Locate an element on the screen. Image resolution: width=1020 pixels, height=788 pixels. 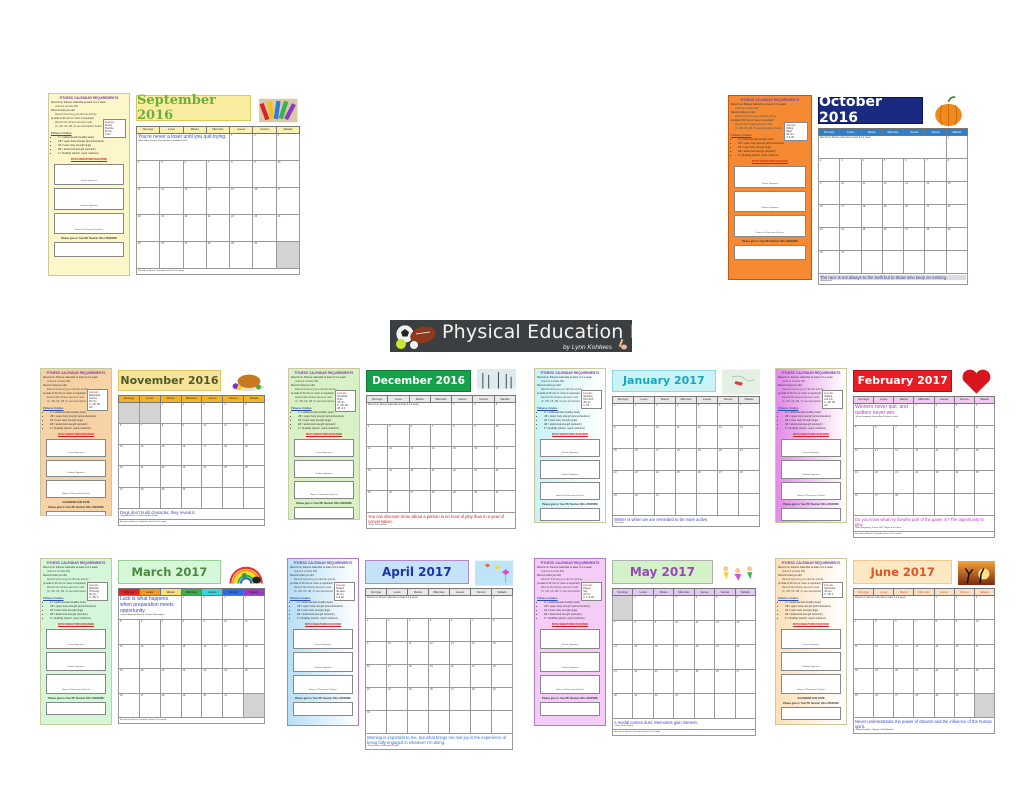
day-cell: 10 is located at coordinates (397, 653).